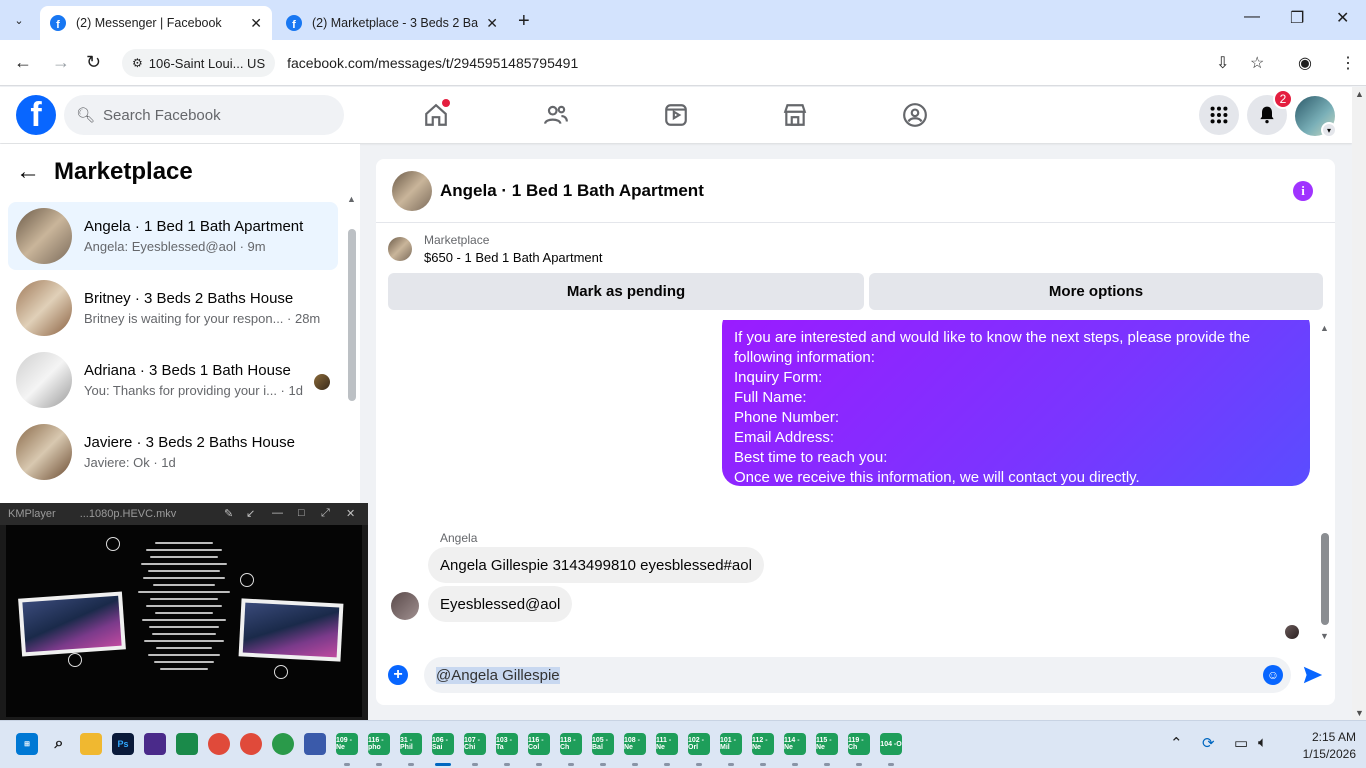 Image resolution: width=1366 pixels, height=768 pixels. I want to click on taskbar-app-button: 105 -Bal, so click(603, 744).